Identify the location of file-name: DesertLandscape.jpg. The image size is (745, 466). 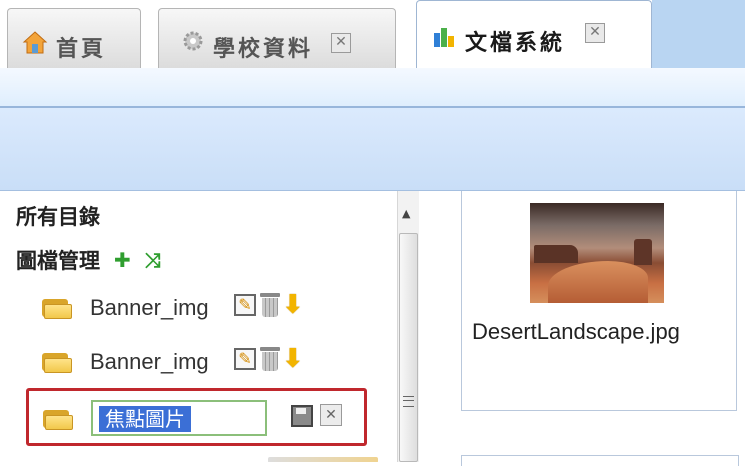
(576, 331).